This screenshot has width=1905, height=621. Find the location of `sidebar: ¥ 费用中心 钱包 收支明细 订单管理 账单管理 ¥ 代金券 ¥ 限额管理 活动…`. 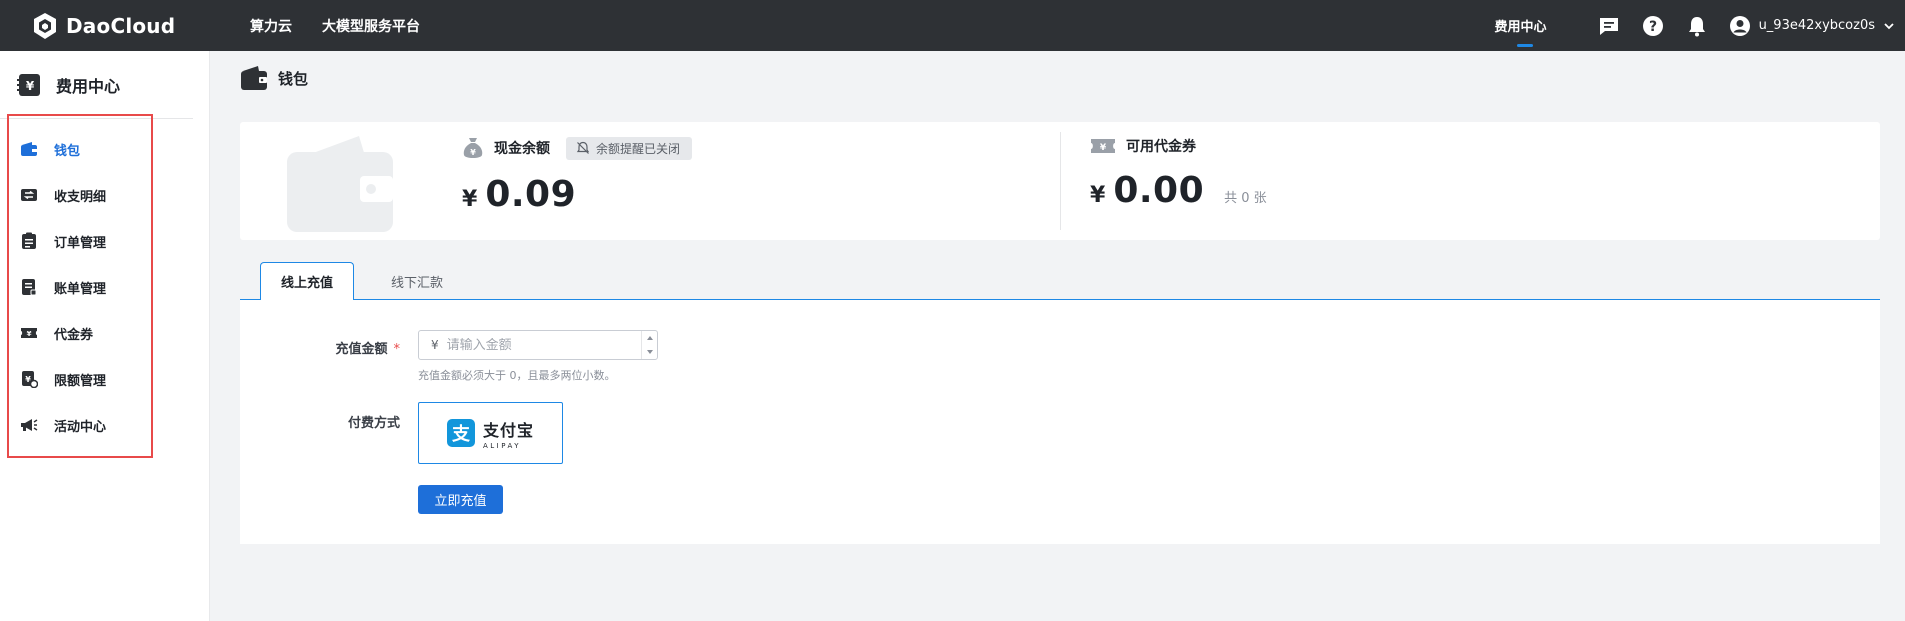

sidebar: ¥ 费用中心 钱包 收支明细 订单管理 账单管理 ¥ 代金券 ¥ 限额管理 活动… is located at coordinates (105, 336).